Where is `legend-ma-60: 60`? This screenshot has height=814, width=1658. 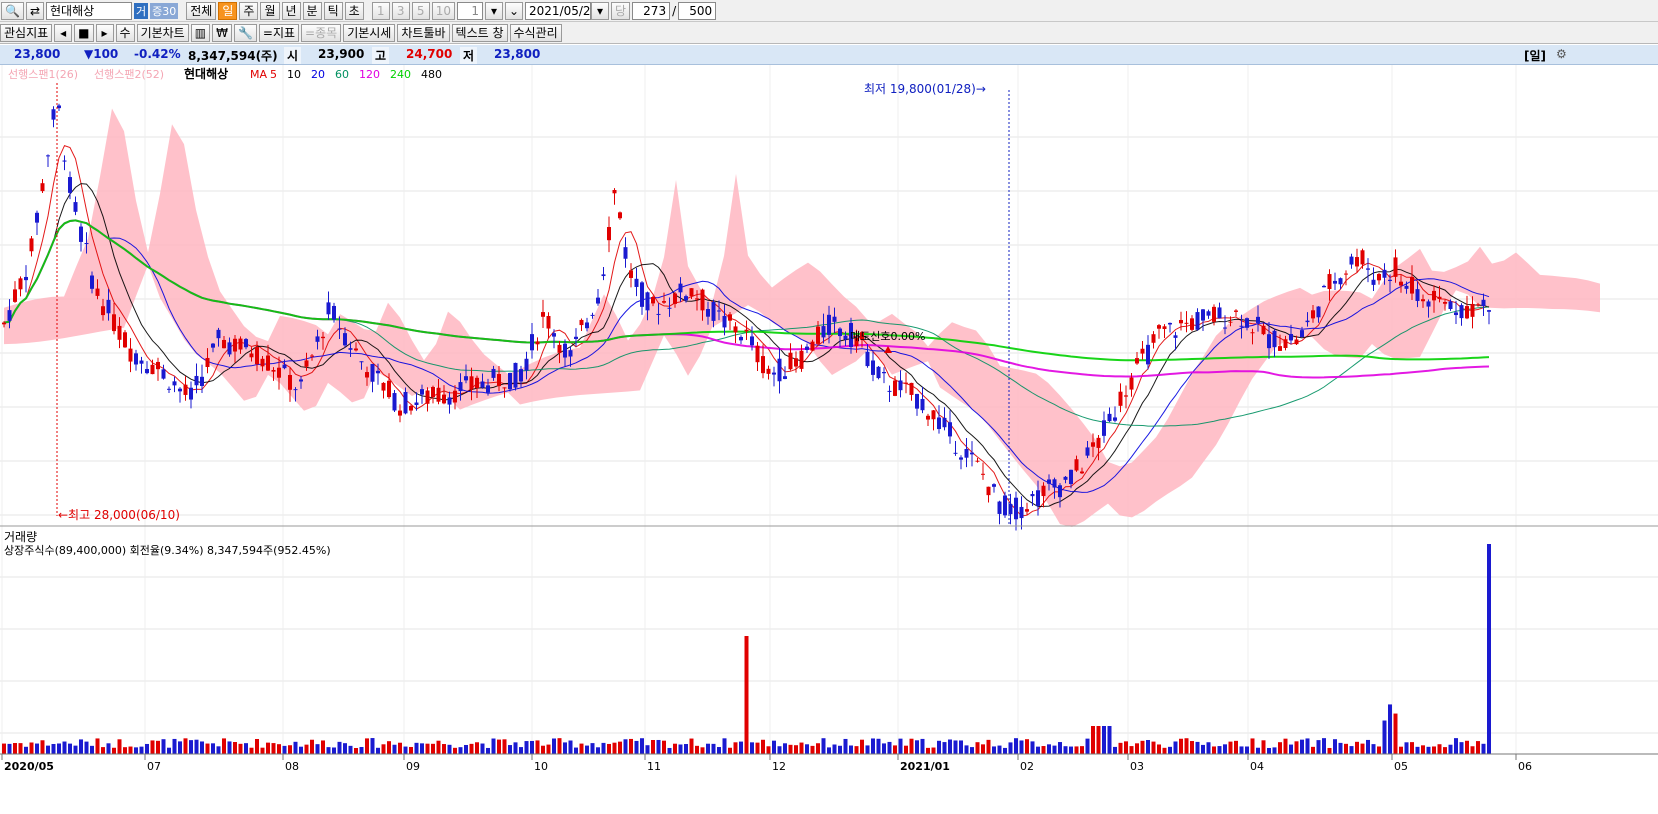
legend-ma-60: 60 is located at coordinates (342, 74).